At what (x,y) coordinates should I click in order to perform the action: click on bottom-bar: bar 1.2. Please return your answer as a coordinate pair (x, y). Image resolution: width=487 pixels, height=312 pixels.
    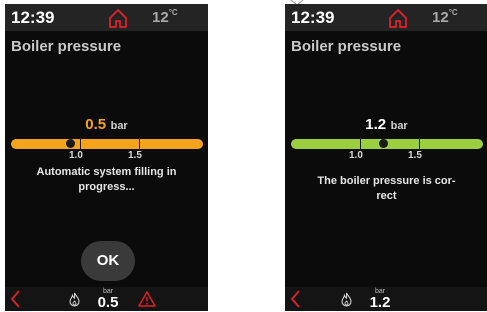
    Looking at the image, I should click on (386, 299).